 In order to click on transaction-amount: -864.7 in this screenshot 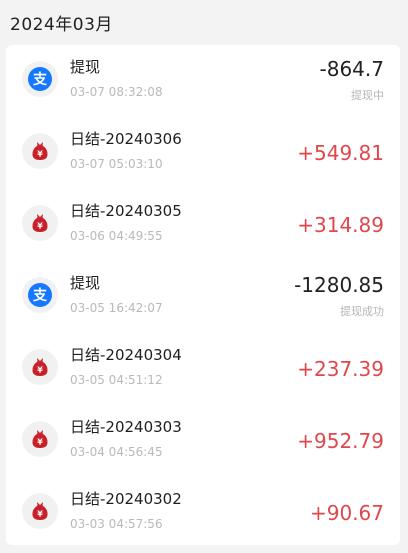, I will do `click(351, 69)`.